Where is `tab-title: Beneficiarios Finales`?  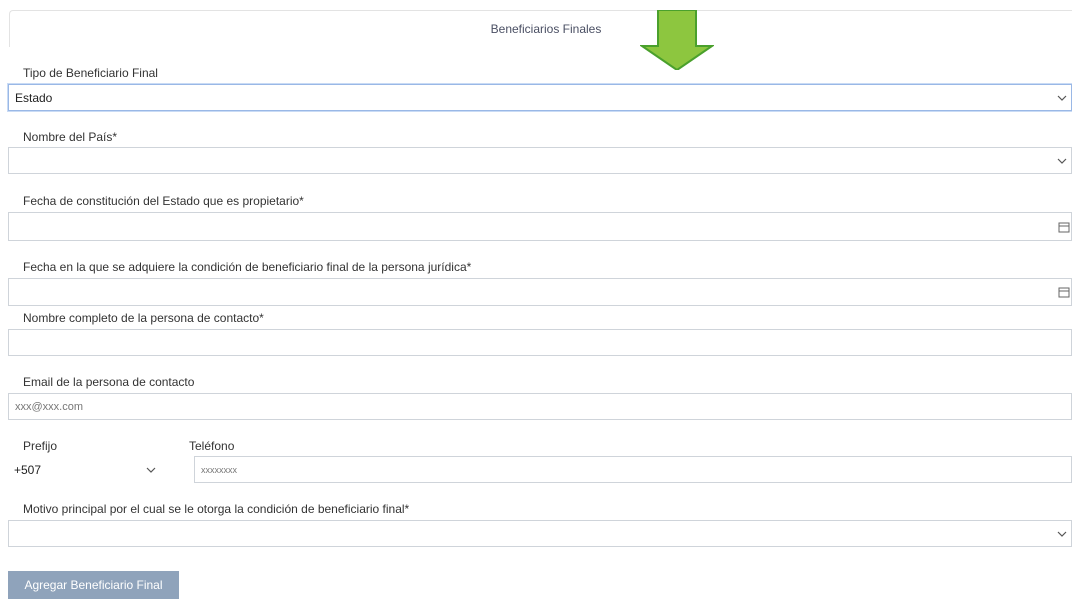
tab-title: Beneficiarios Finales is located at coordinates (546, 29).